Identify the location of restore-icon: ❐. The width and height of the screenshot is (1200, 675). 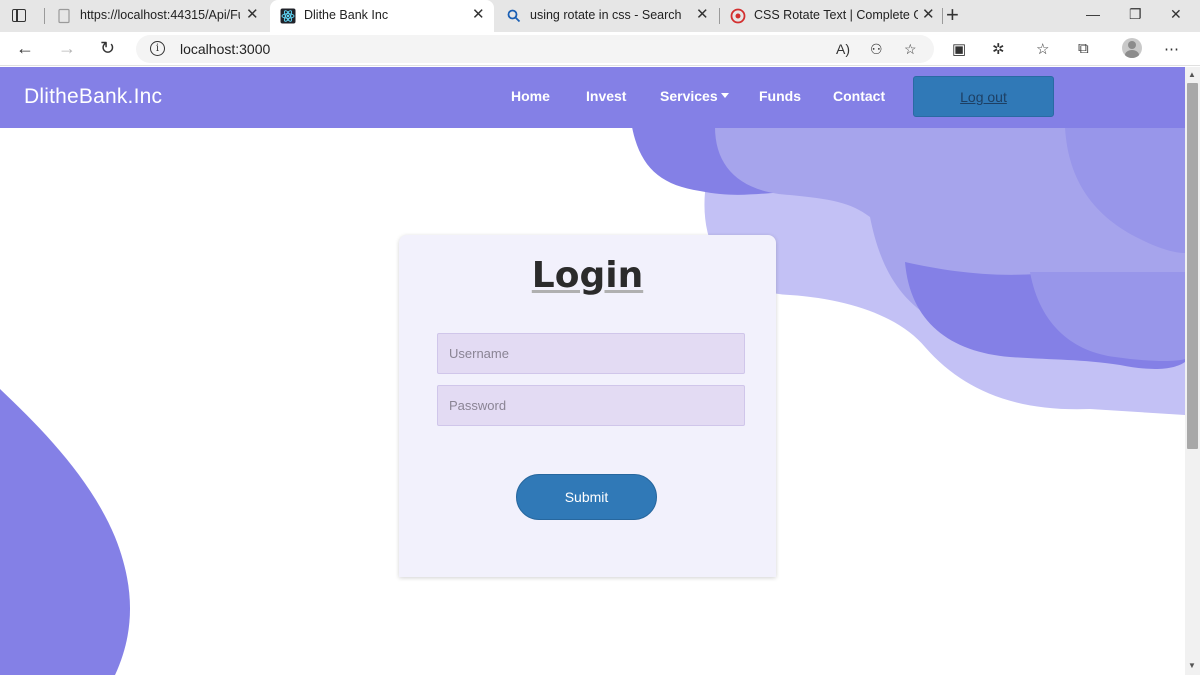
(1135, 14).